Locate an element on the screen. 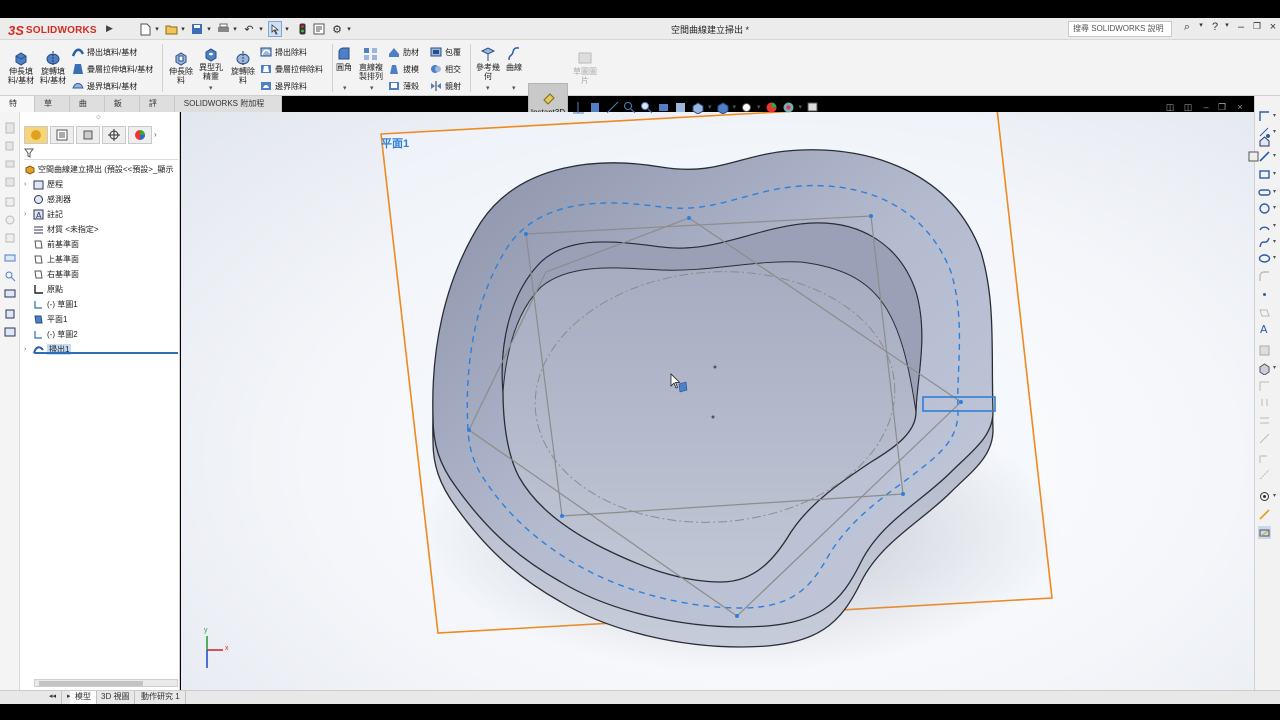 The height and width of the screenshot is (720, 1280). restore-icon: ❐ is located at coordinates (1257, 29).